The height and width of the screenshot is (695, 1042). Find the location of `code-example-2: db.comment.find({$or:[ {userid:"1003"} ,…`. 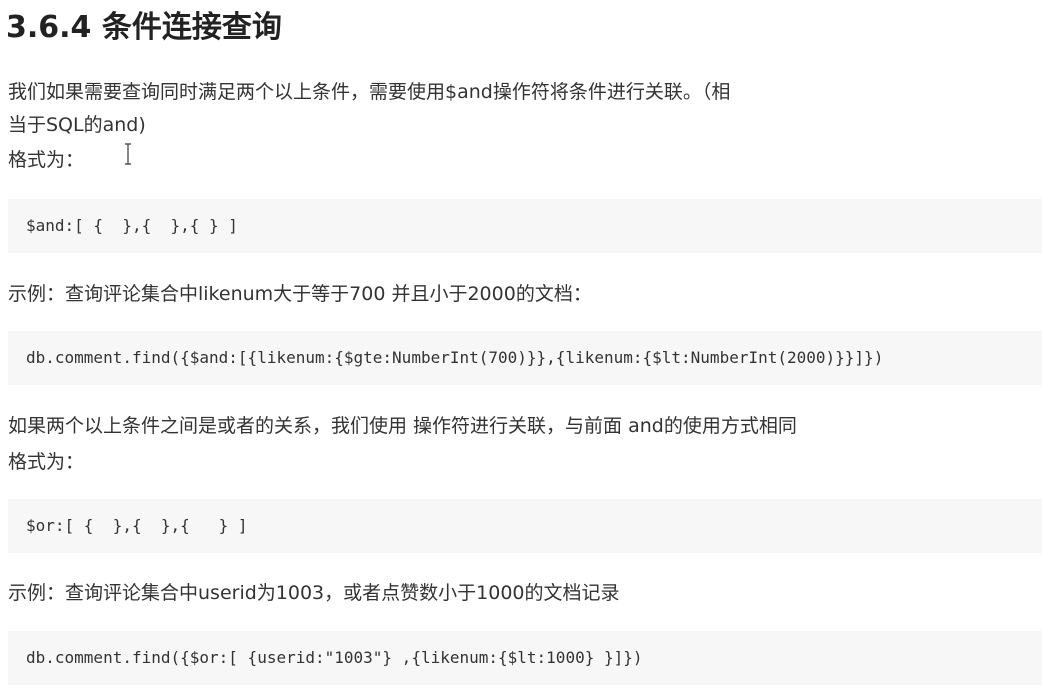

code-example-2: db.comment.find({$or:[ {userid:"1003"} ,… is located at coordinates (334, 657).